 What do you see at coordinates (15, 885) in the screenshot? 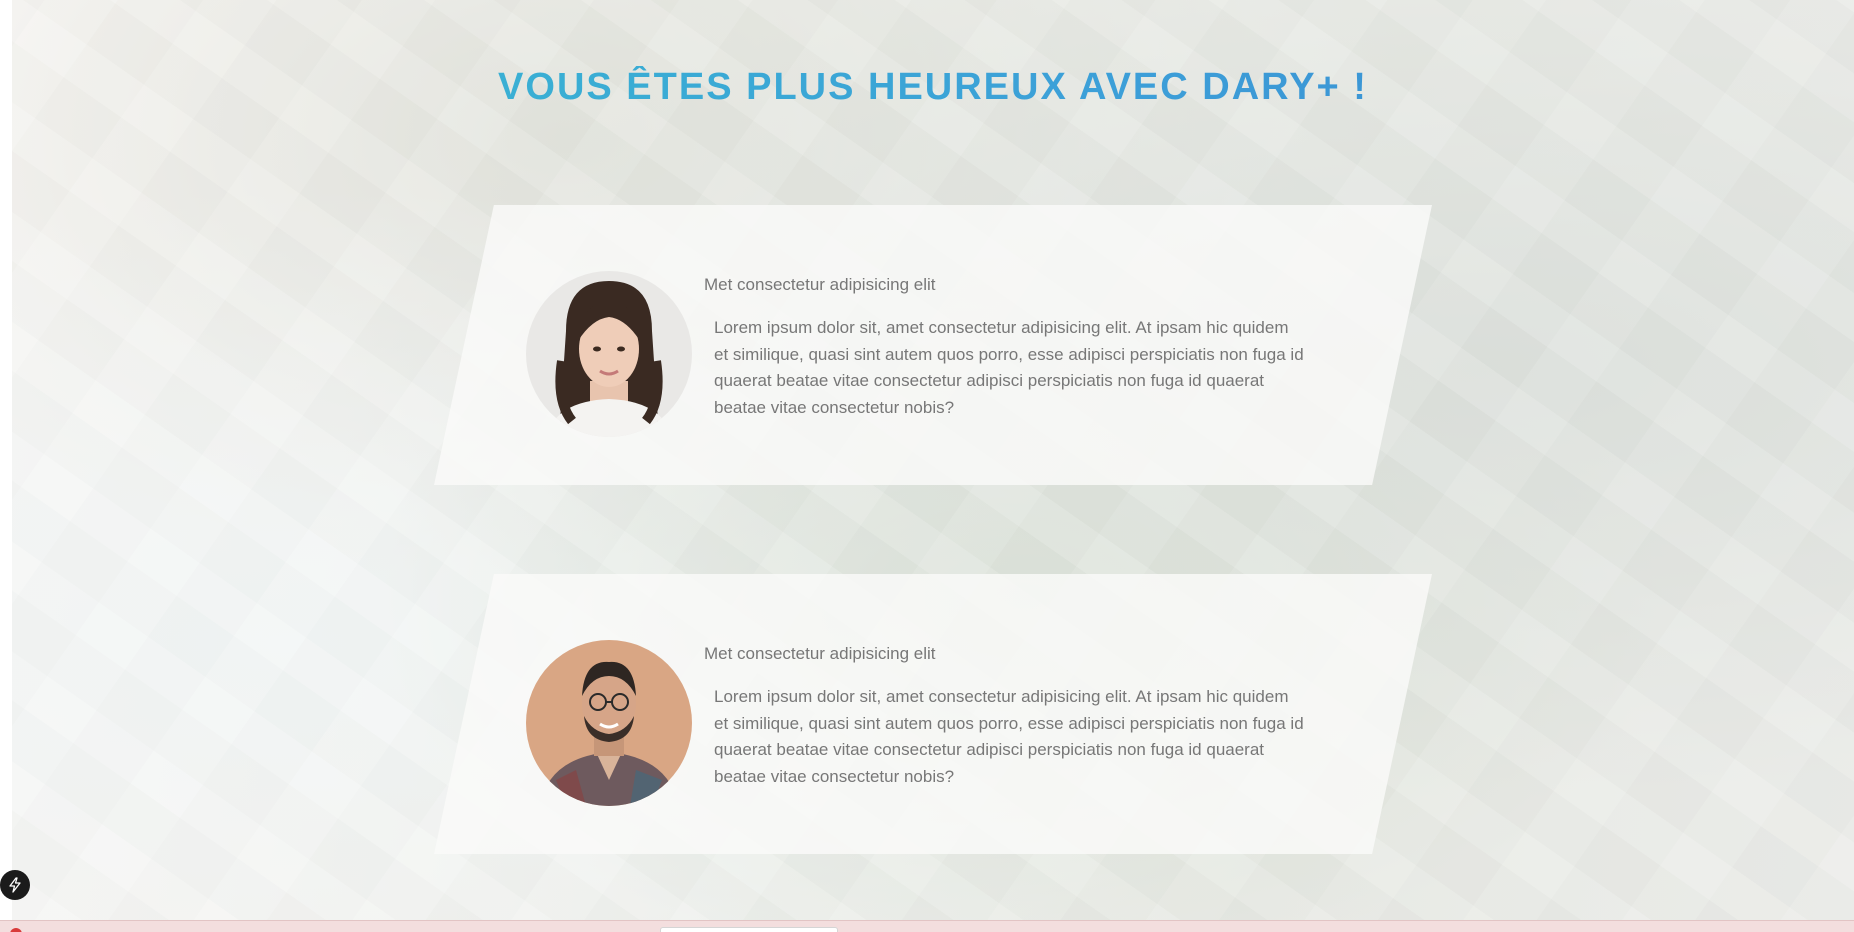
I see `lightning-bolt-icon` at bounding box center [15, 885].